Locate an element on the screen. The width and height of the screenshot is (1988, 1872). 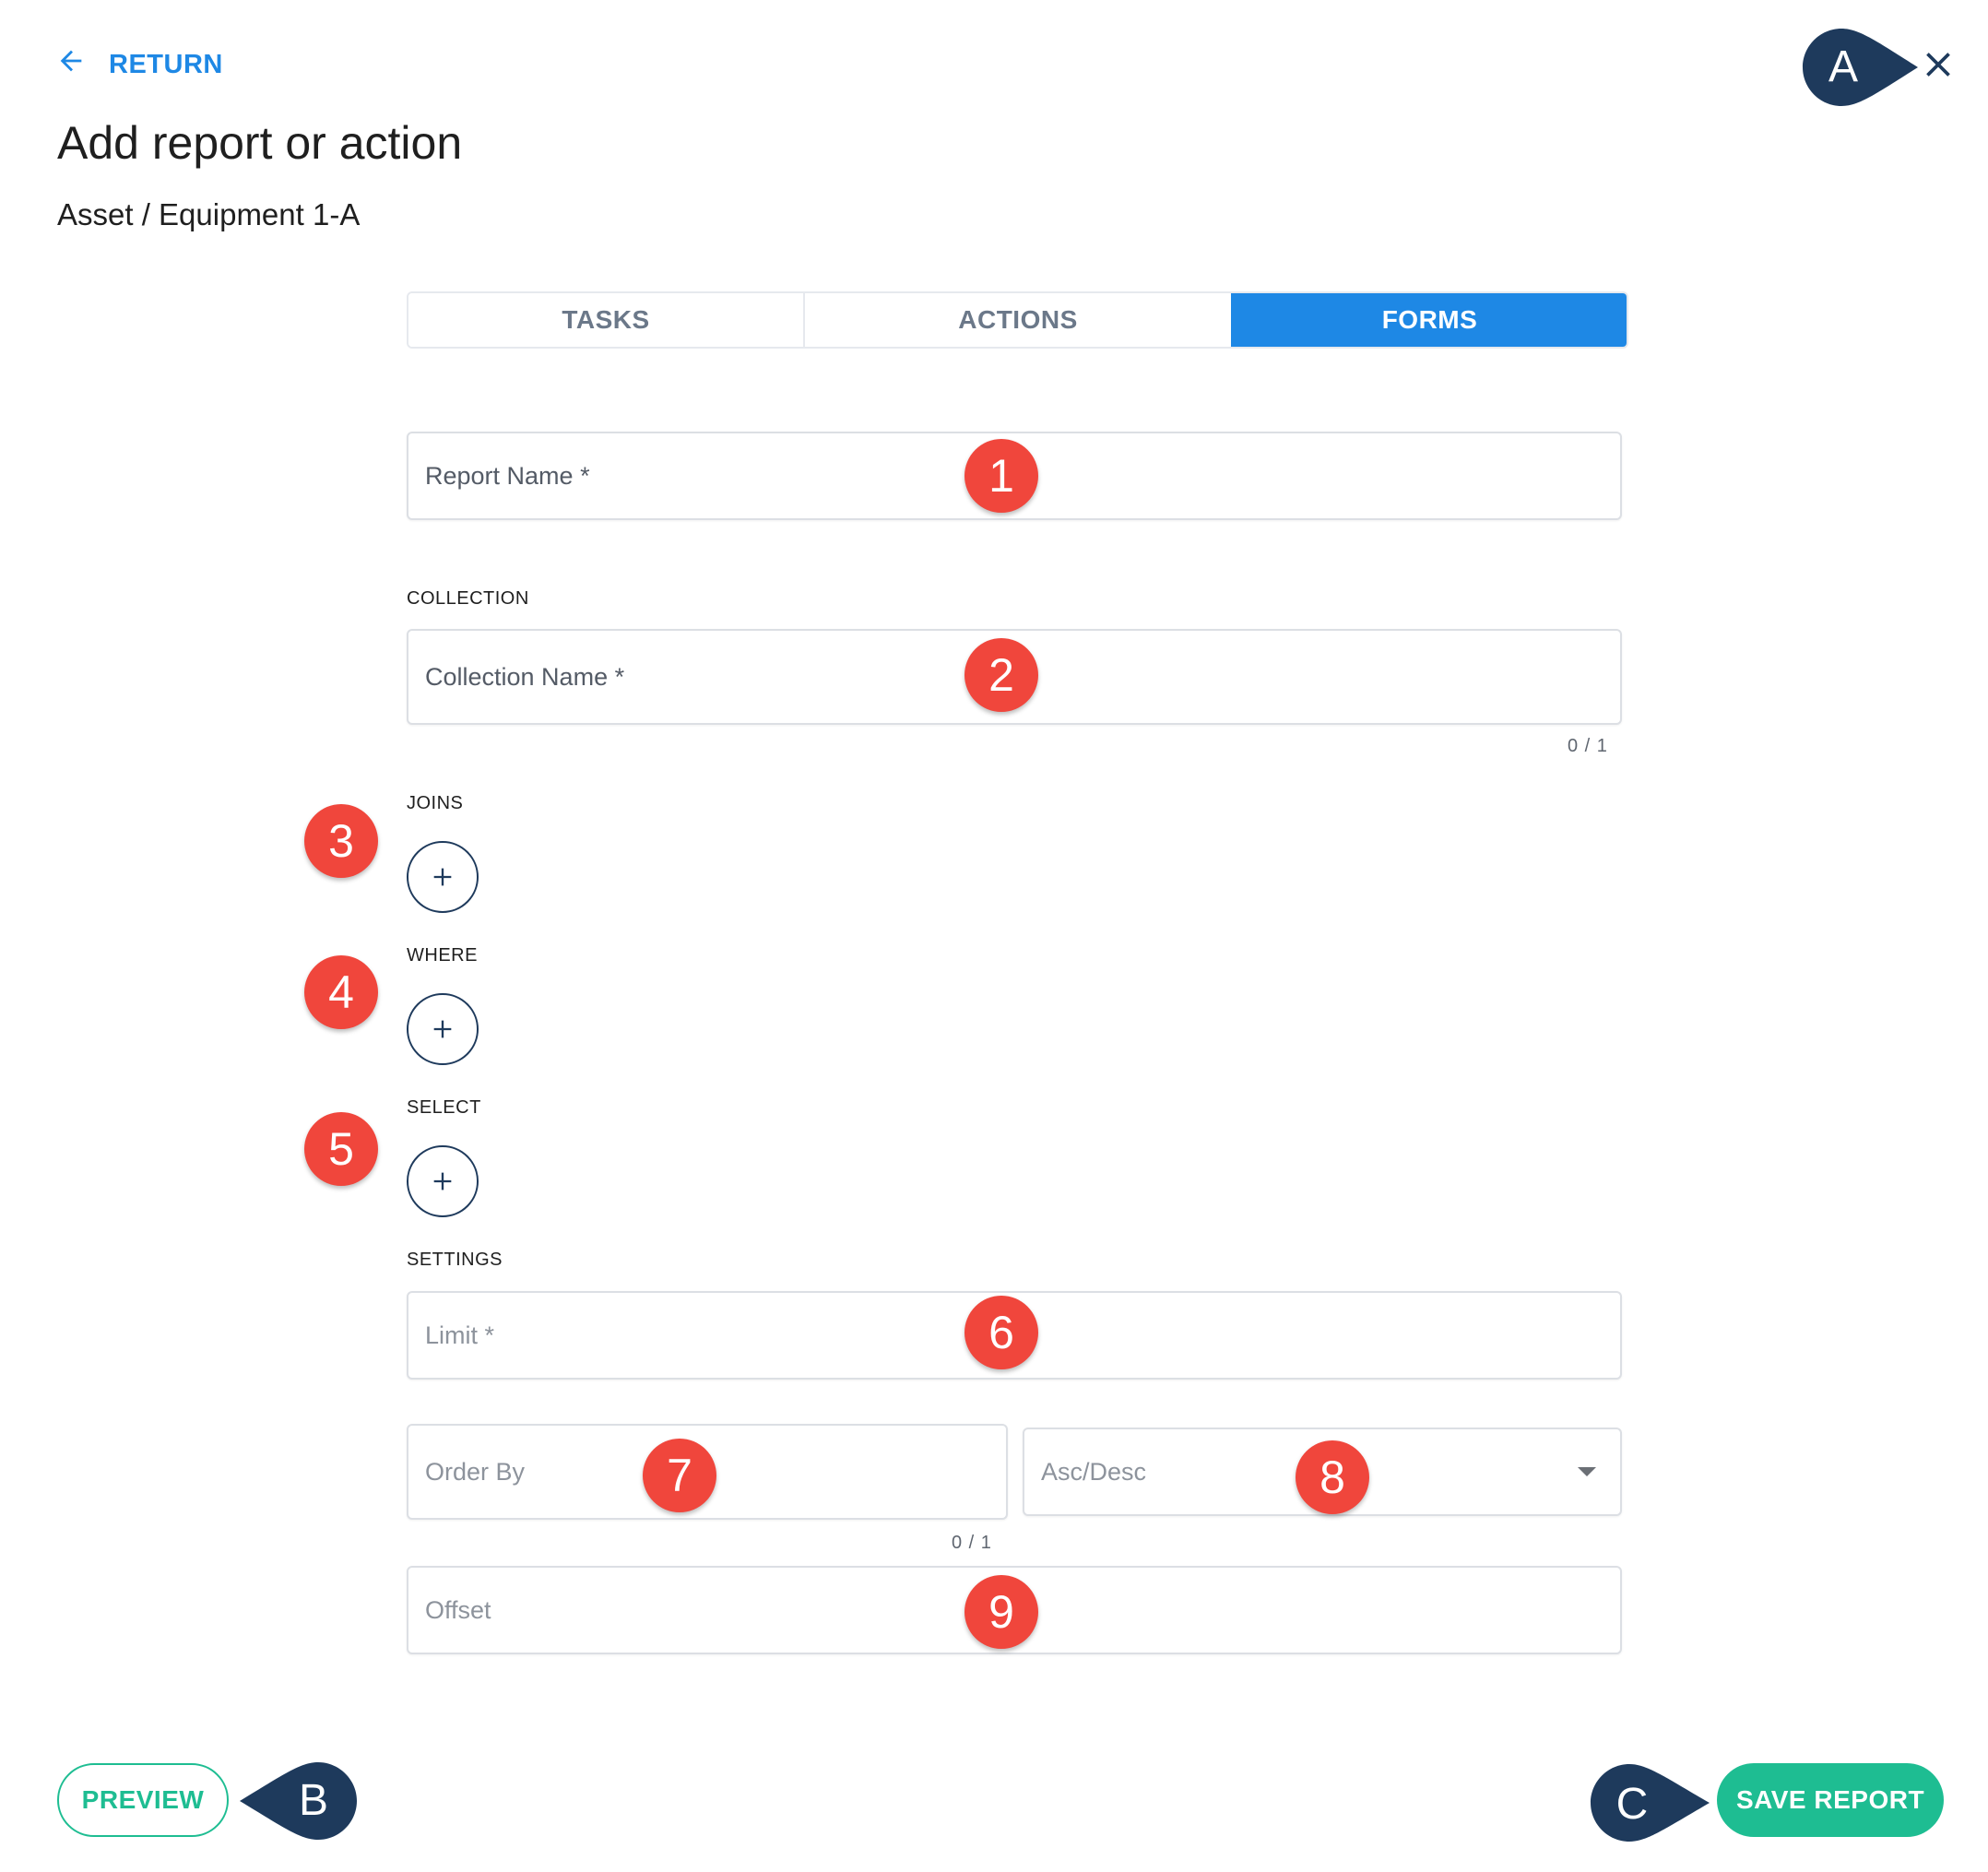
page-title: Add report or action is located at coordinates (260, 143).